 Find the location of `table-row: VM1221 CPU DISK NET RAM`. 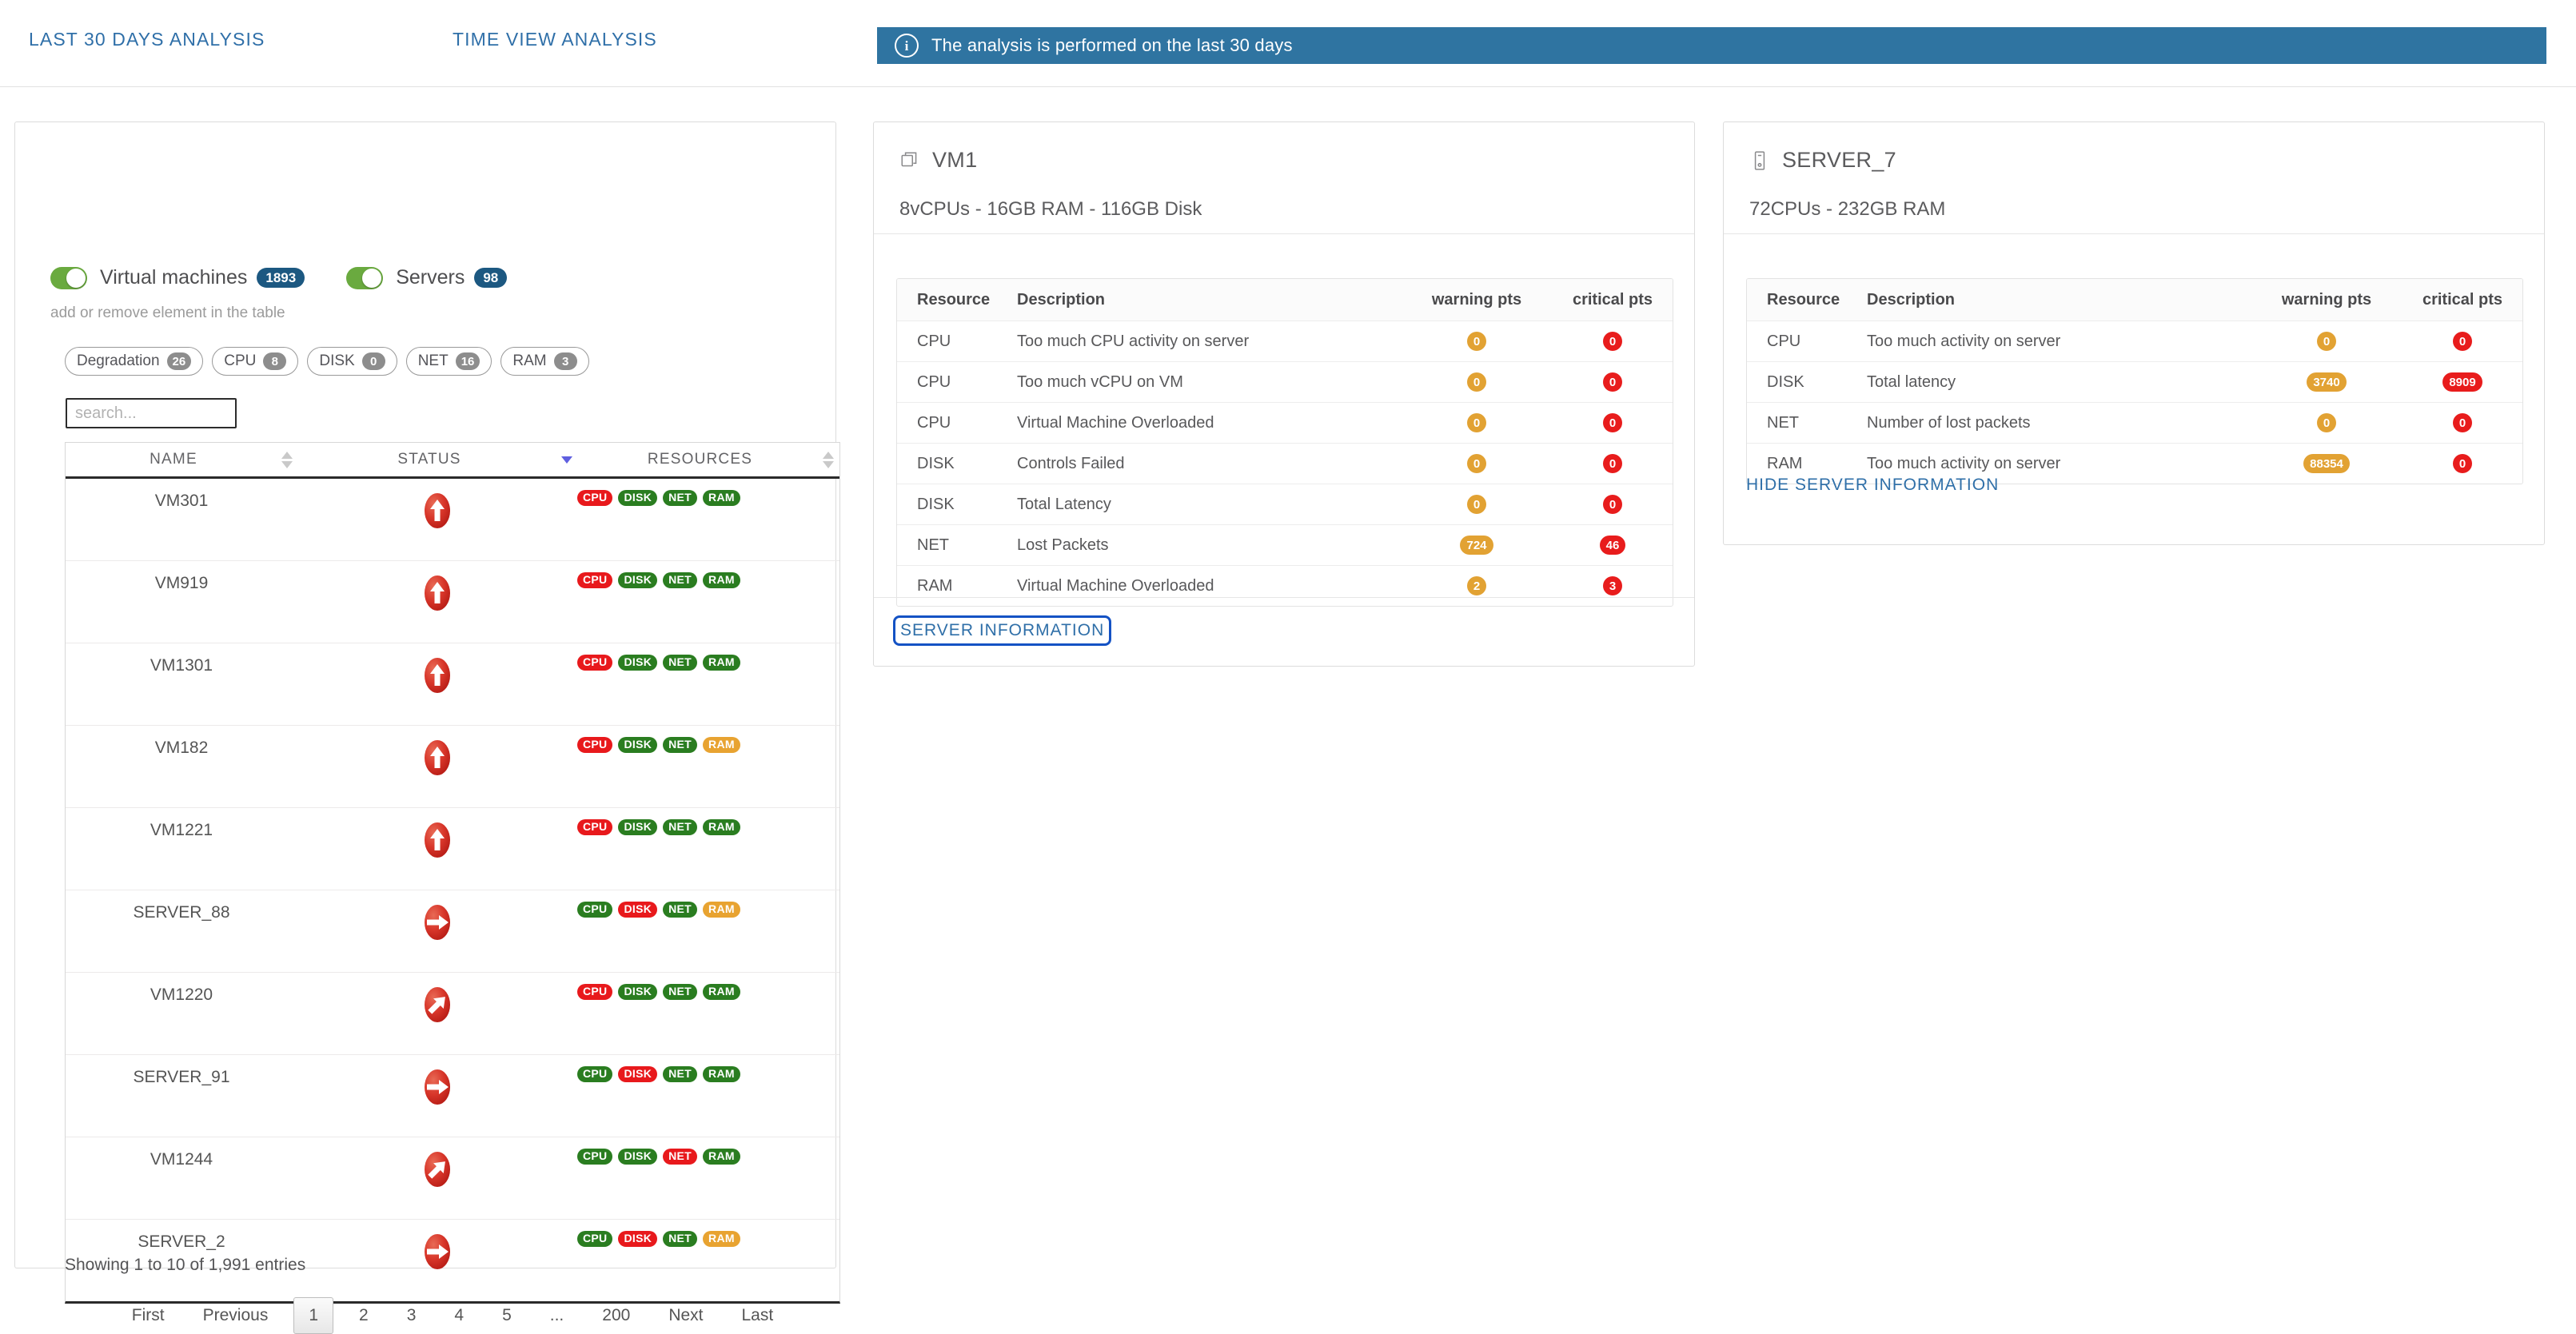

table-row: VM1221 CPU DISK NET RAM is located at coordinates (453, 849).